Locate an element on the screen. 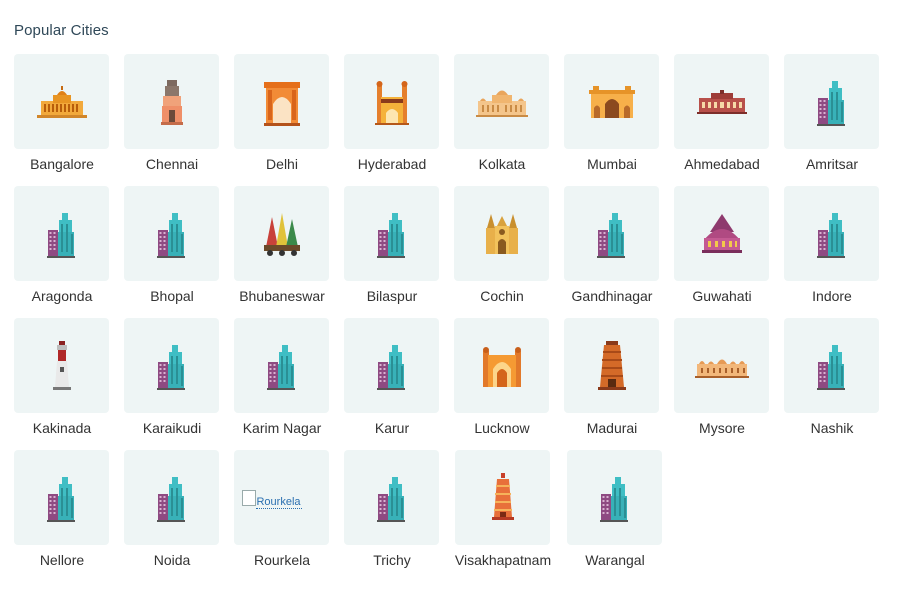 Image resolution: width=917 pixels, height=593 pixels. city-card-indore: Indore is located at coordinates (831, 245).